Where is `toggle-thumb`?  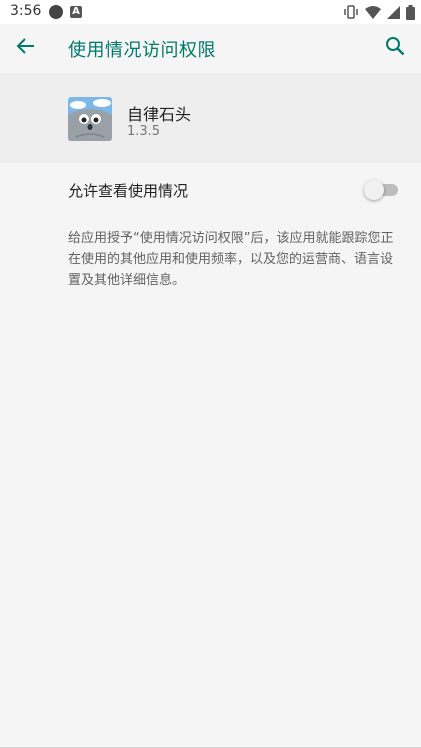
toggle-thumb is located at coordinates (374, 190).